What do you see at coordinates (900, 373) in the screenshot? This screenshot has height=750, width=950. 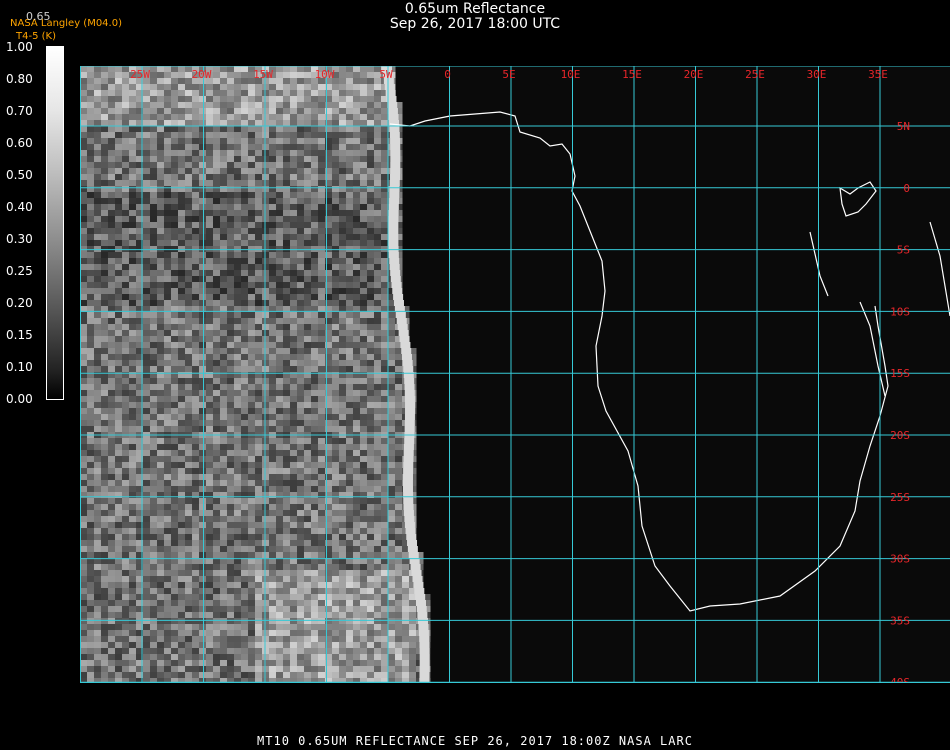 I see `latitude-label: 15S` at bounding box center [900, 373].